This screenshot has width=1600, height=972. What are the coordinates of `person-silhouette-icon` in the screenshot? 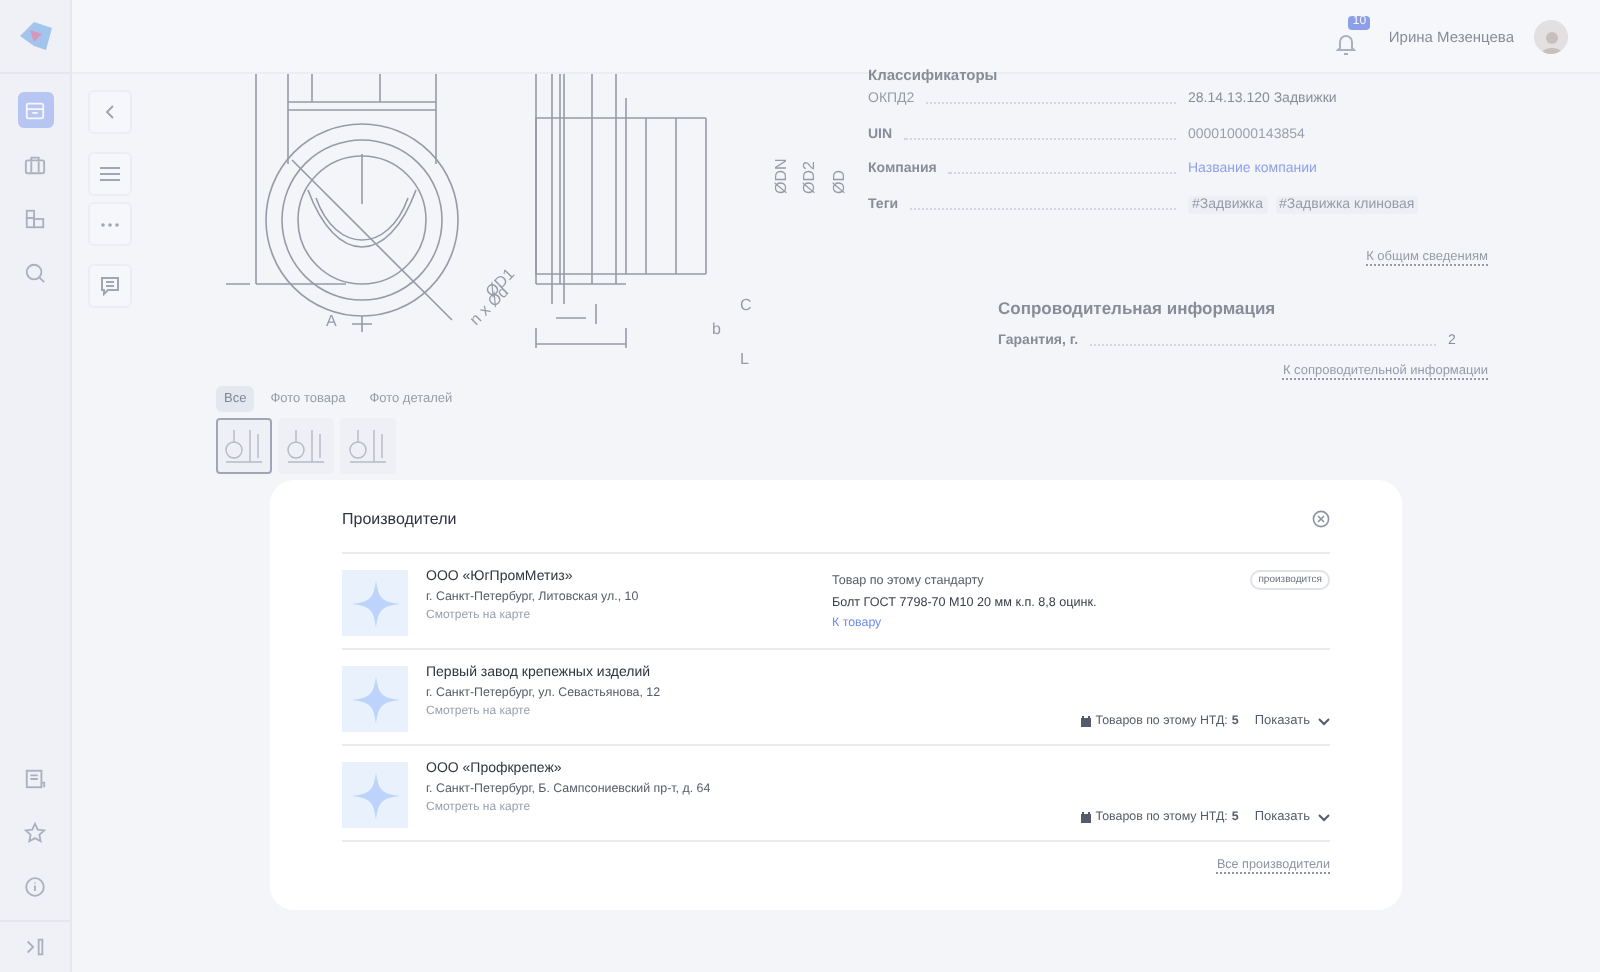 It's located at (1551, 41).